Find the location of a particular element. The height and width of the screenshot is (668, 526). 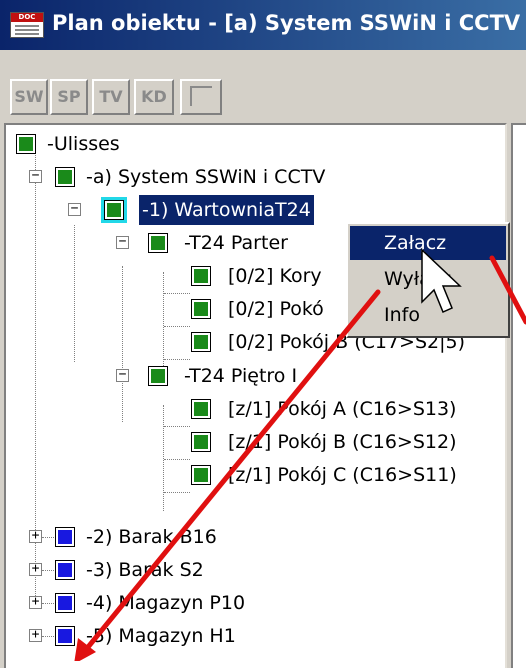

tree-node-floor-pietro: − -T24 Piętro I is located at coordinates (206, 376).